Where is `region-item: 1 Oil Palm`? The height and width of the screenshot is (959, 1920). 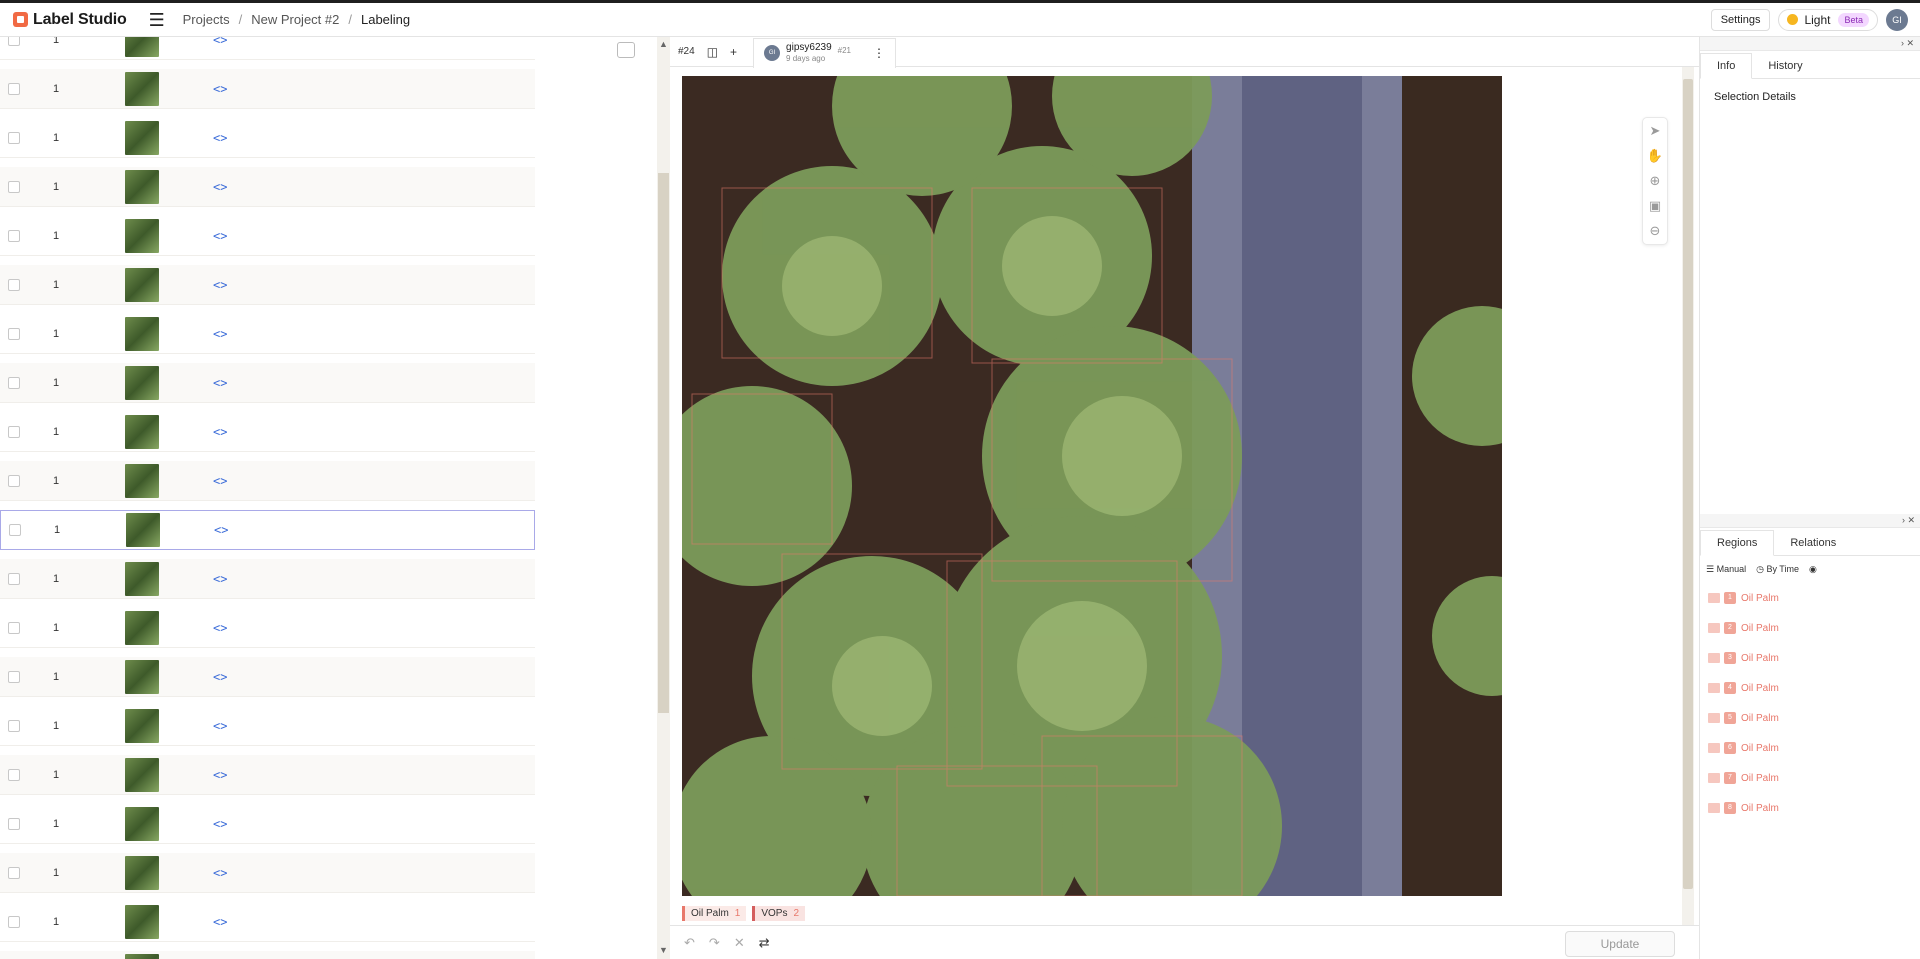 region-item: 1 Oil Palm is located at coordinates (1810, 598).